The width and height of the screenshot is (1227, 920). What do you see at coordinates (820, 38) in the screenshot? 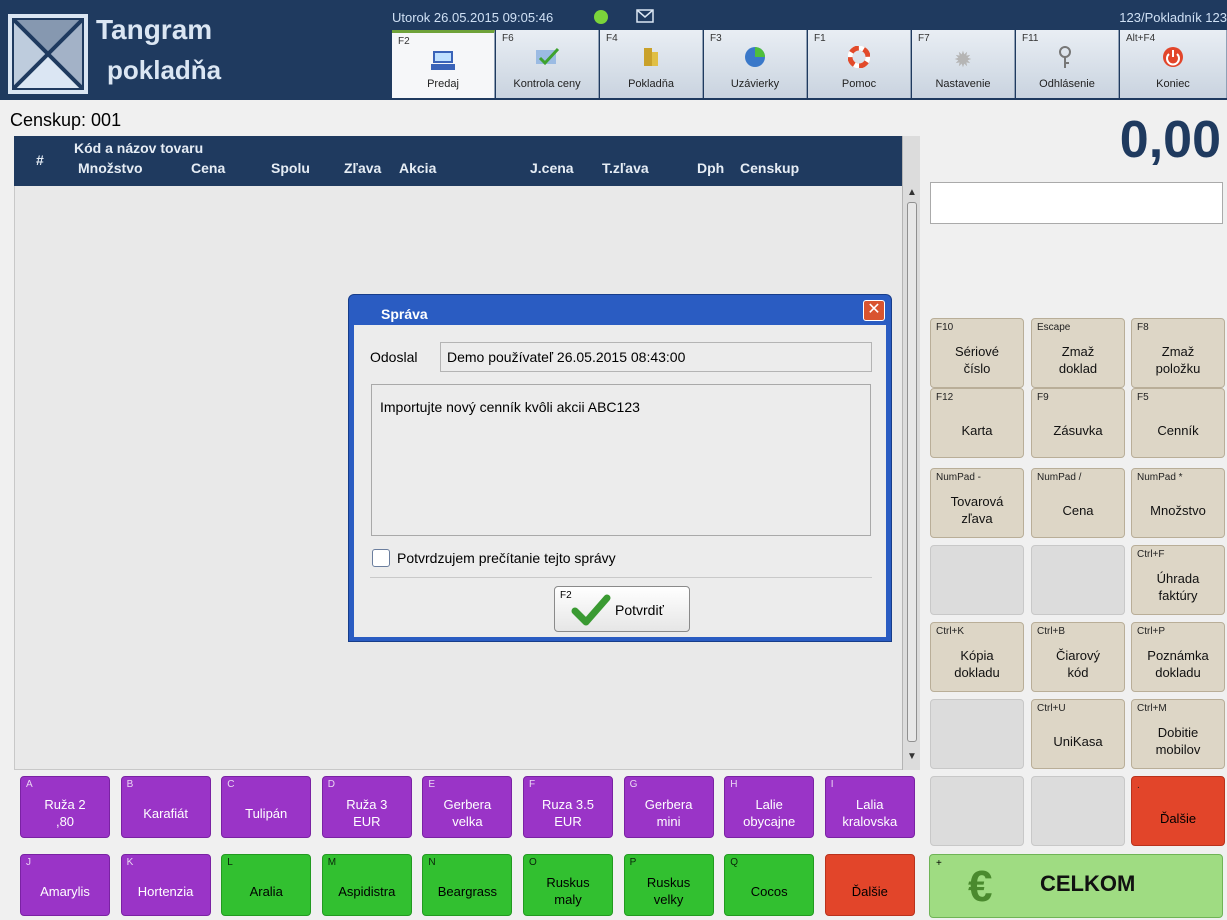
I see `shortcut-key: F1` at bounding box center [820, 38].